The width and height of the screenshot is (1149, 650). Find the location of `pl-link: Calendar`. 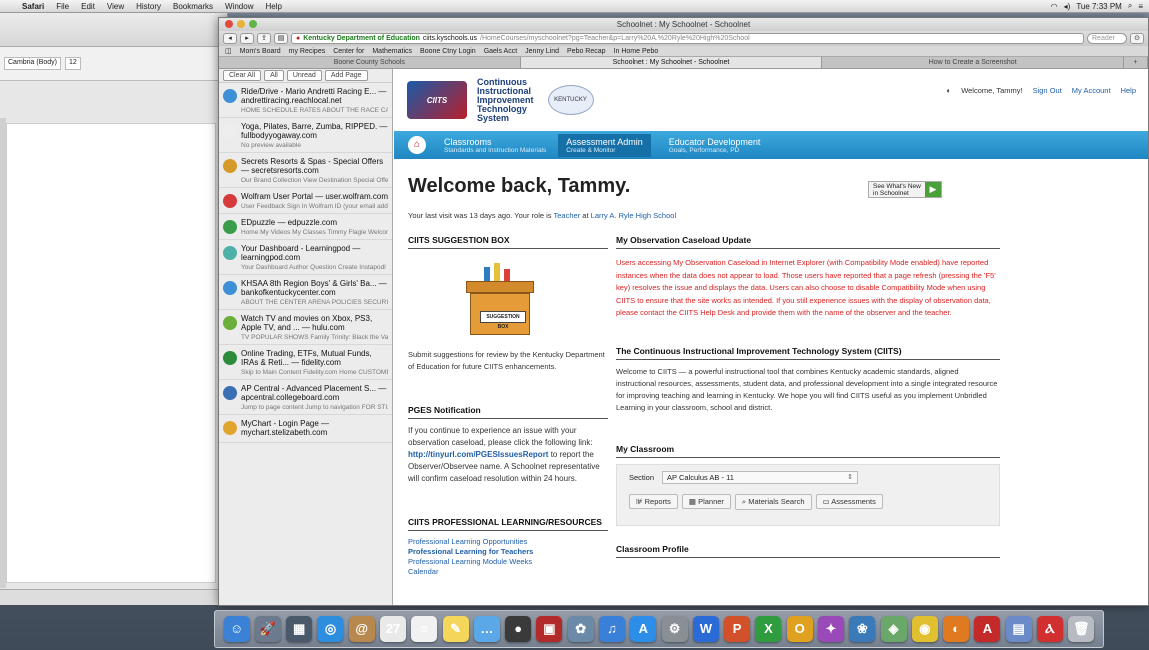

pl-link: Calendar is located at coordinates (508, 572).